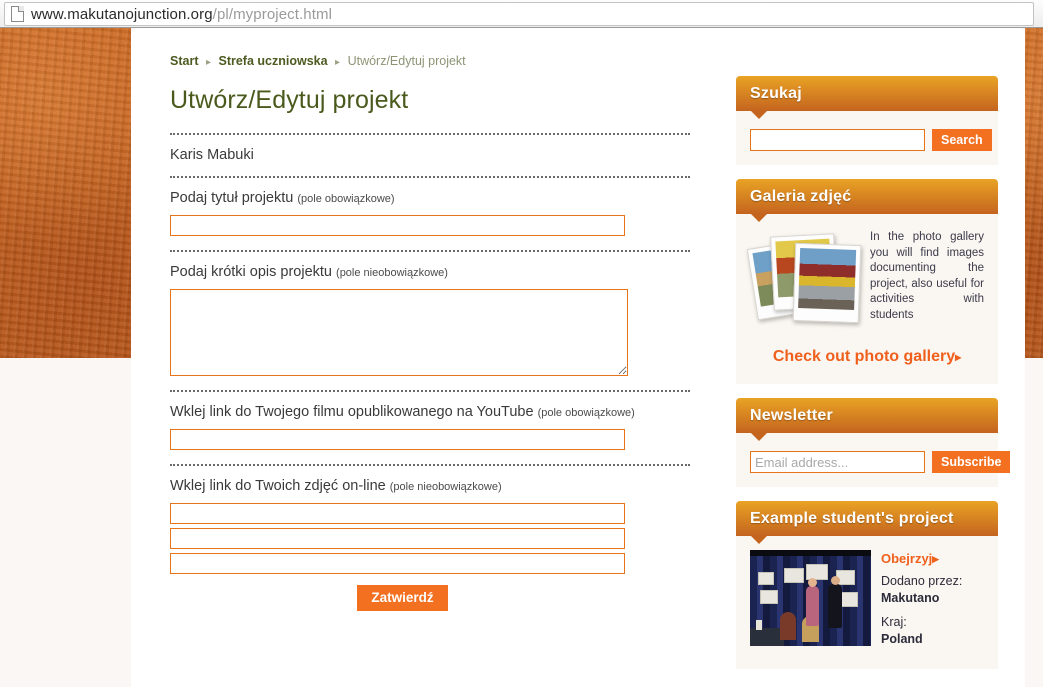 Image resolution: width=1043 pixels, height=687 pixels. I want to click on widget-example-header: Example student's project, so click(867, 522).